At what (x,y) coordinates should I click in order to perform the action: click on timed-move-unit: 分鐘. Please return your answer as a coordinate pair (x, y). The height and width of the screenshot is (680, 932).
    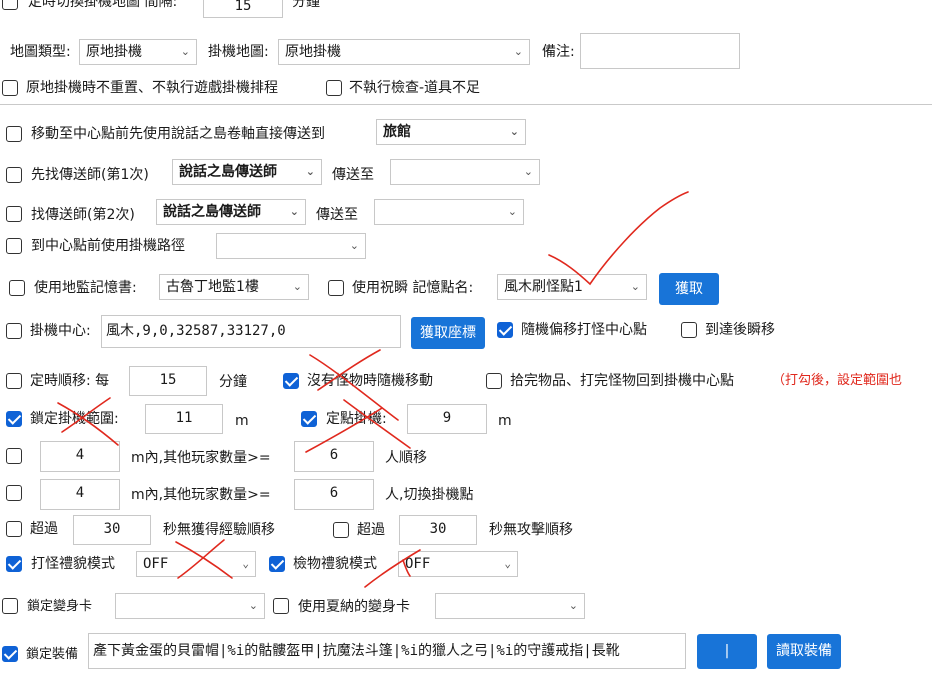
    Looking at the image, I should click on (233, 382).